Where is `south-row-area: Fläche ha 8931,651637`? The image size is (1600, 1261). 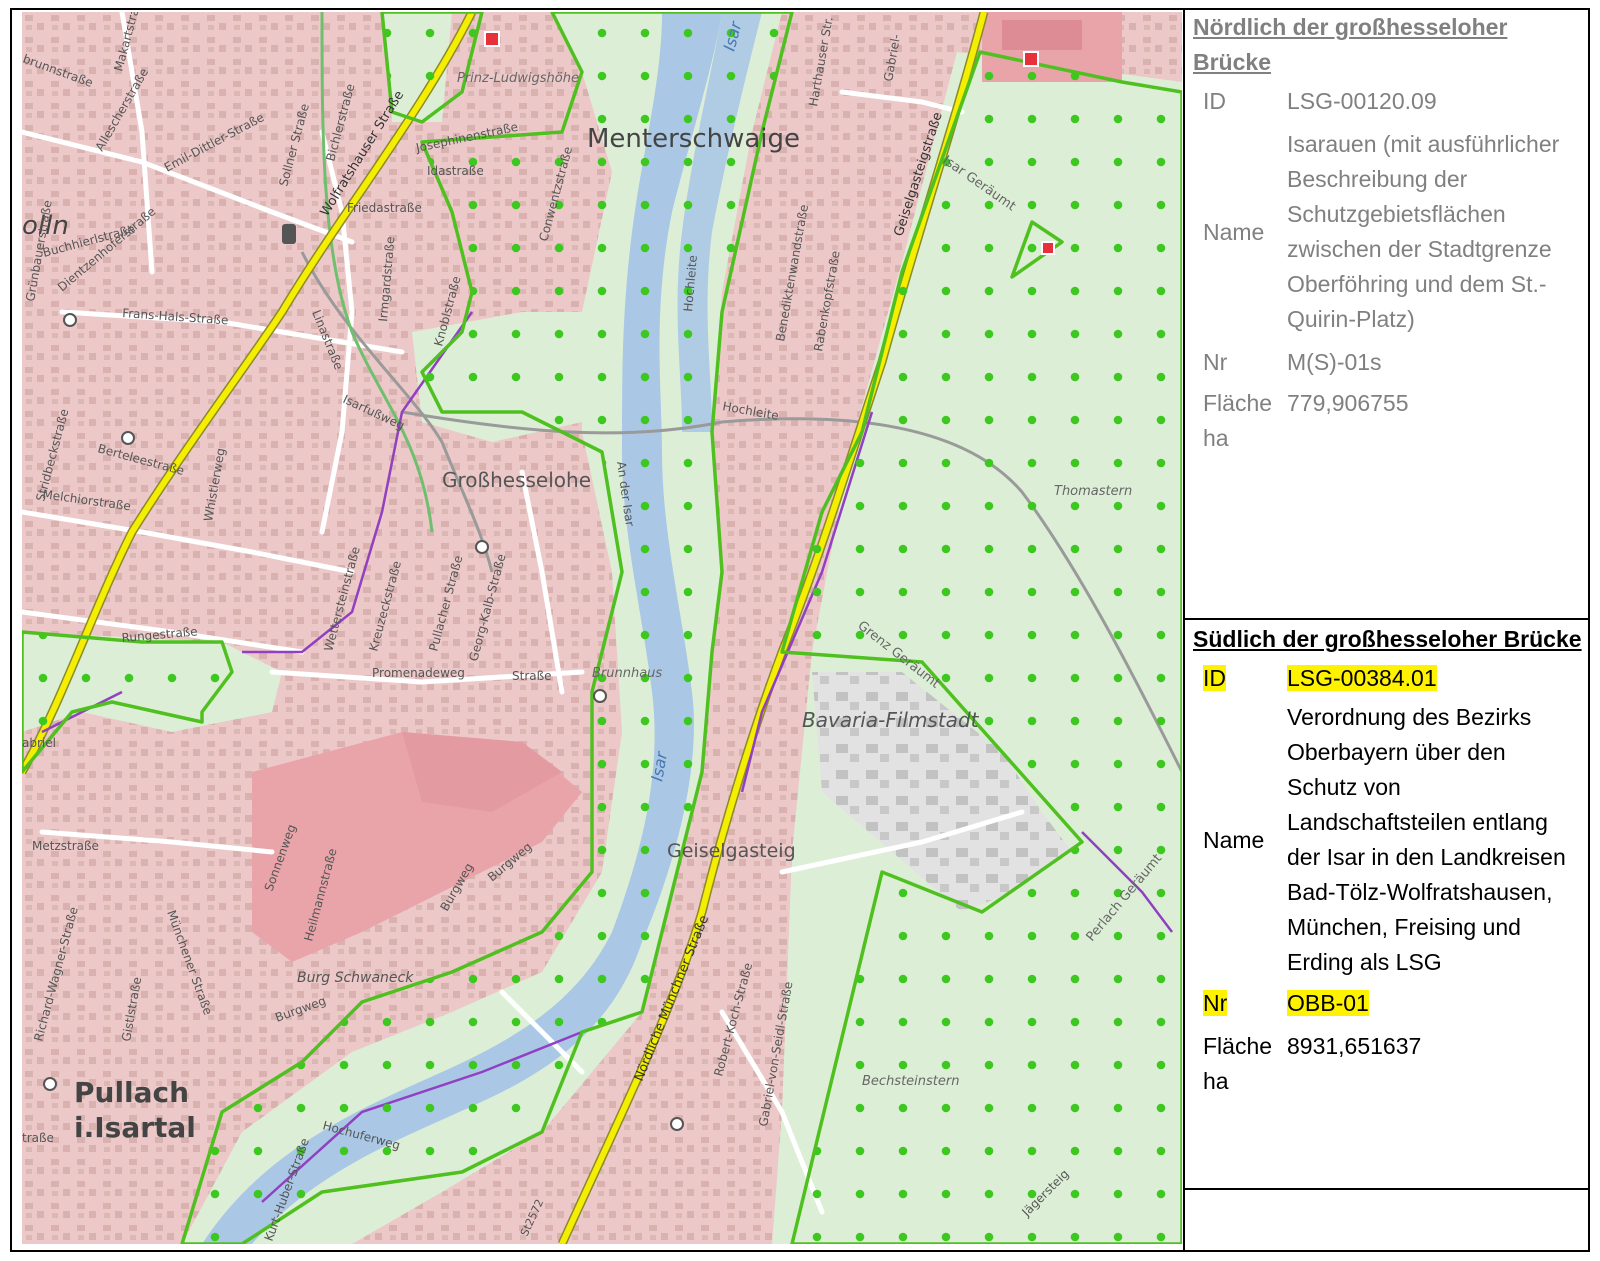
south-row-area: Fläche ha 8931,651637 is located at coordinates (1312, 1063).